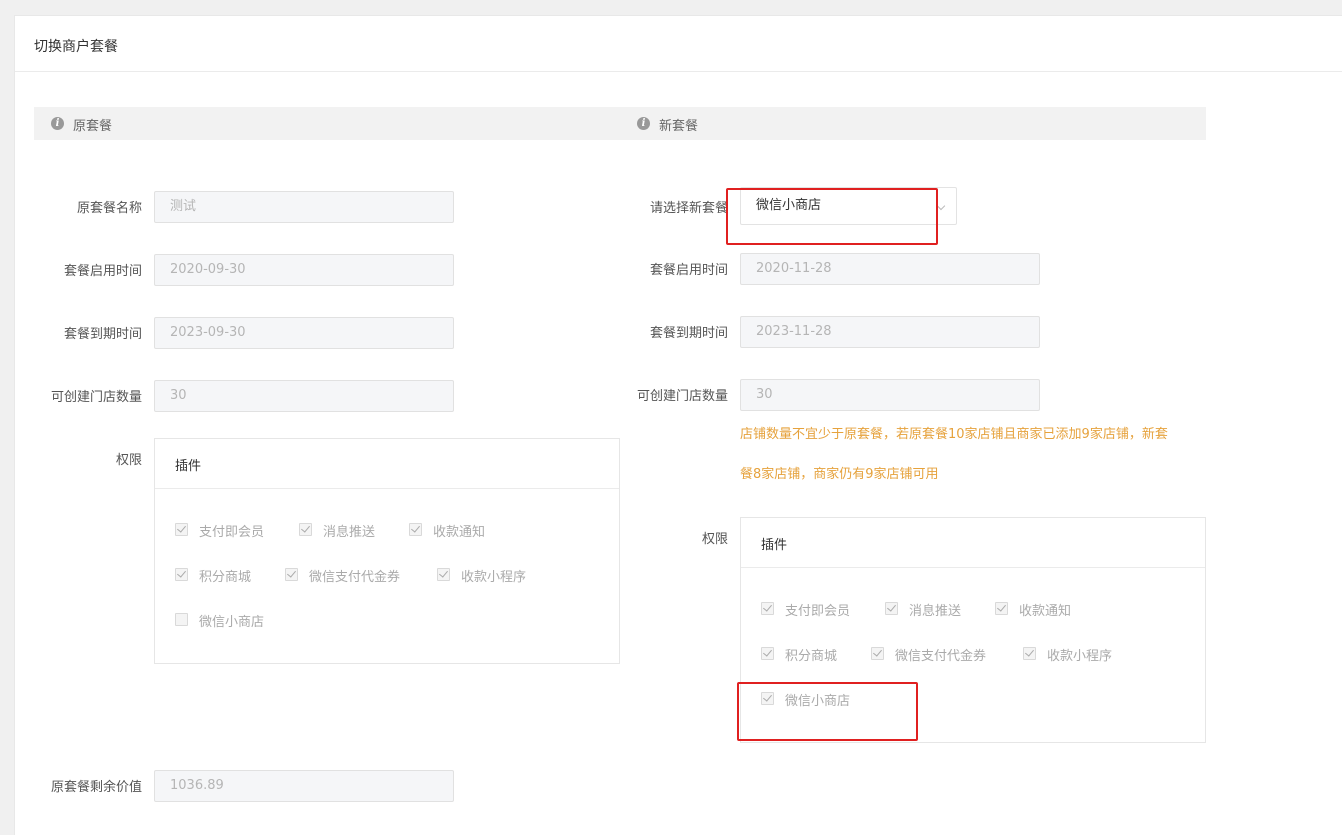 This screenshot has height=835, width=1342. Describe the element at coordinates (890, 395) in the screenshot. I see `new-store-count-input: 30` at that location.